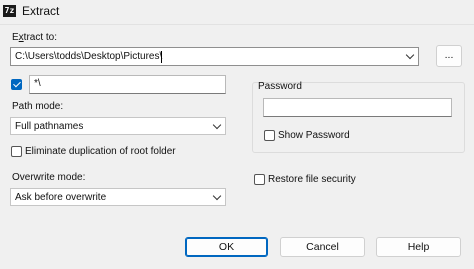 The width and height of the screenshot is (474, 269). Describe the element at coordinates (100, 152) in the screenshot. I see `eliminate-duplication-label: Eliminate duplication of root folder` at that location.